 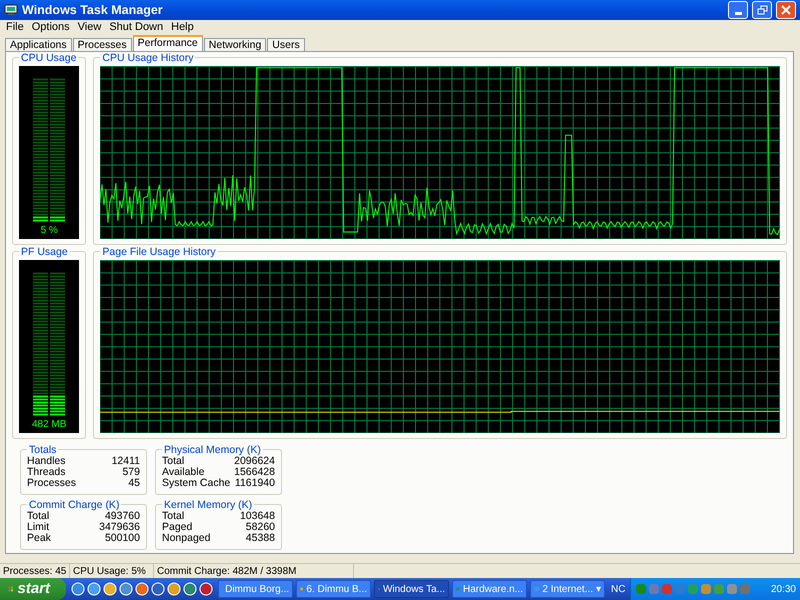 I want to click on stat-label: Threads, so click(x=46, y=472).